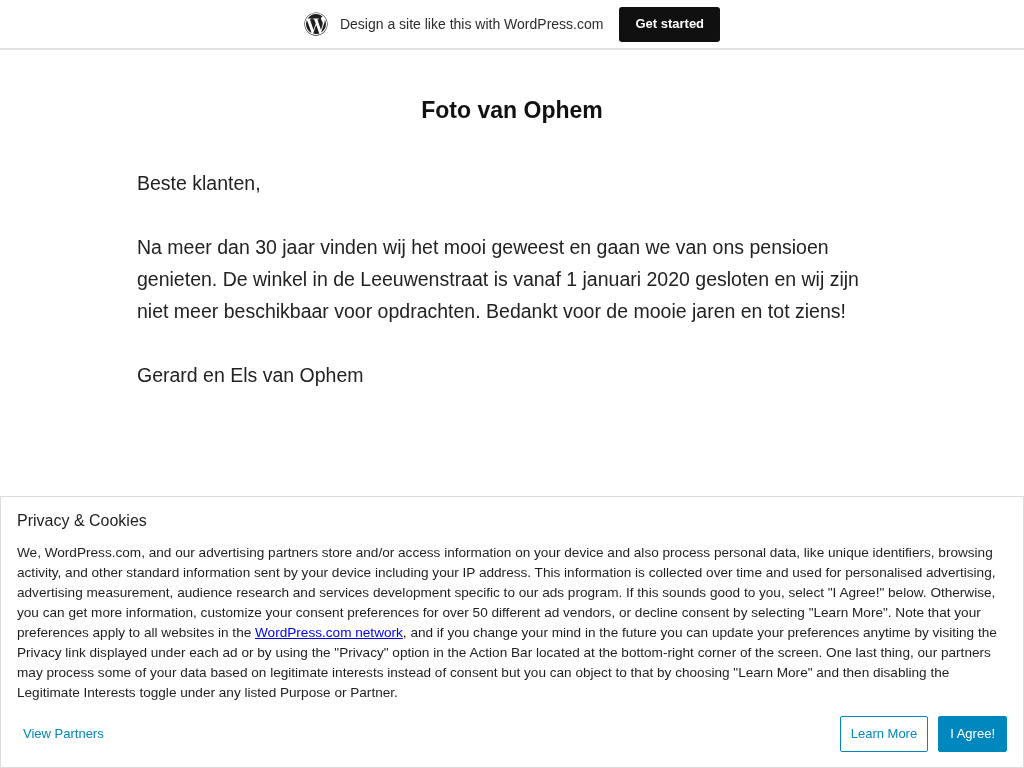 The width and height of the screenshot is (1024, 768). I want to click on get-started-button: Get started, so click(670, 24).